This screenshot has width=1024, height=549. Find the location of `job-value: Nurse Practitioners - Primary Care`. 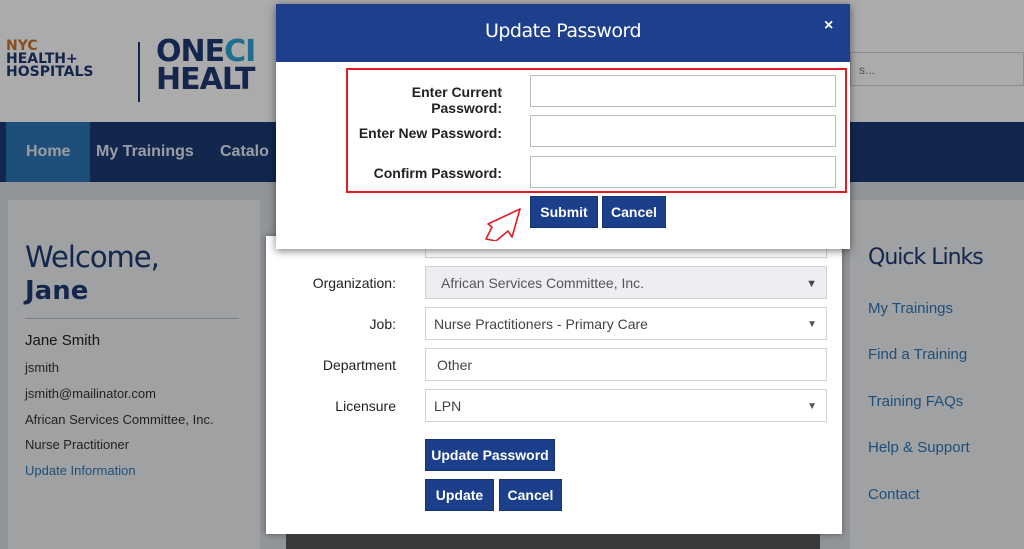

job-value: Nurse Practitioners - Primary Care is located at coordinates (541, 324).